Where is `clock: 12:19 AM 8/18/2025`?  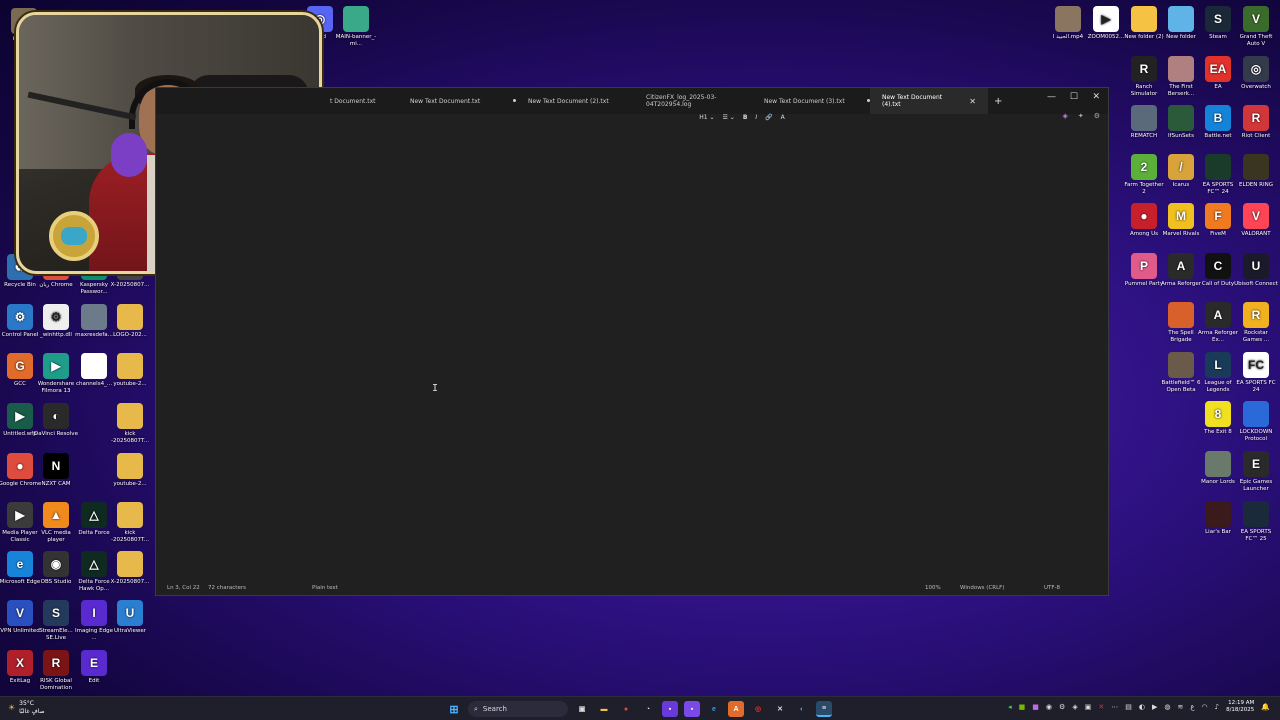 clock: 12:19 AM 8/18/2025 is located at coordinates (1240, 707).